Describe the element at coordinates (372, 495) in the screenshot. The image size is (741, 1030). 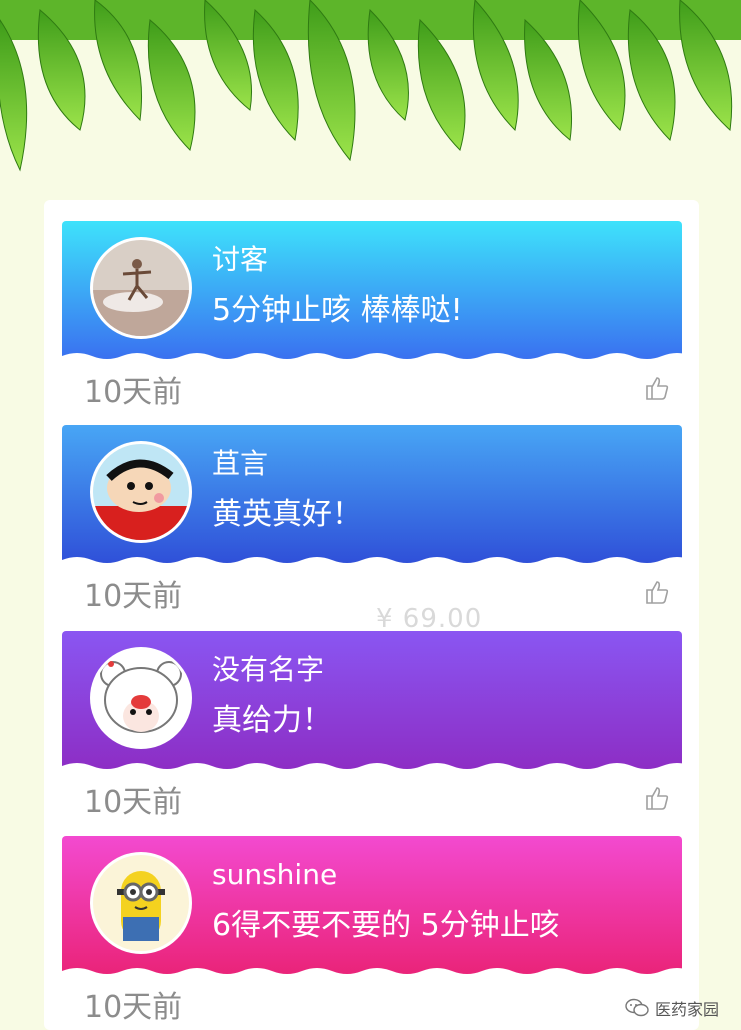
I see `review-banner: 苴言 黄英真好！` at that location.